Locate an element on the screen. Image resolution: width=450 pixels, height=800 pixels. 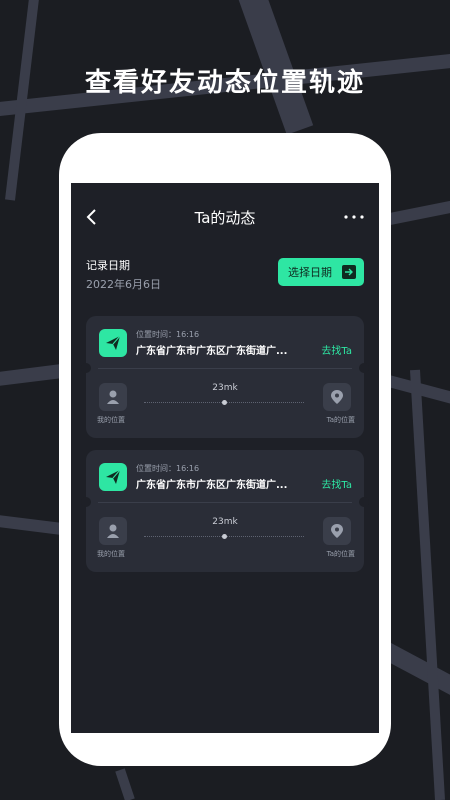
nav-bar: Ta的动态 is located at coordinates (225, 217).